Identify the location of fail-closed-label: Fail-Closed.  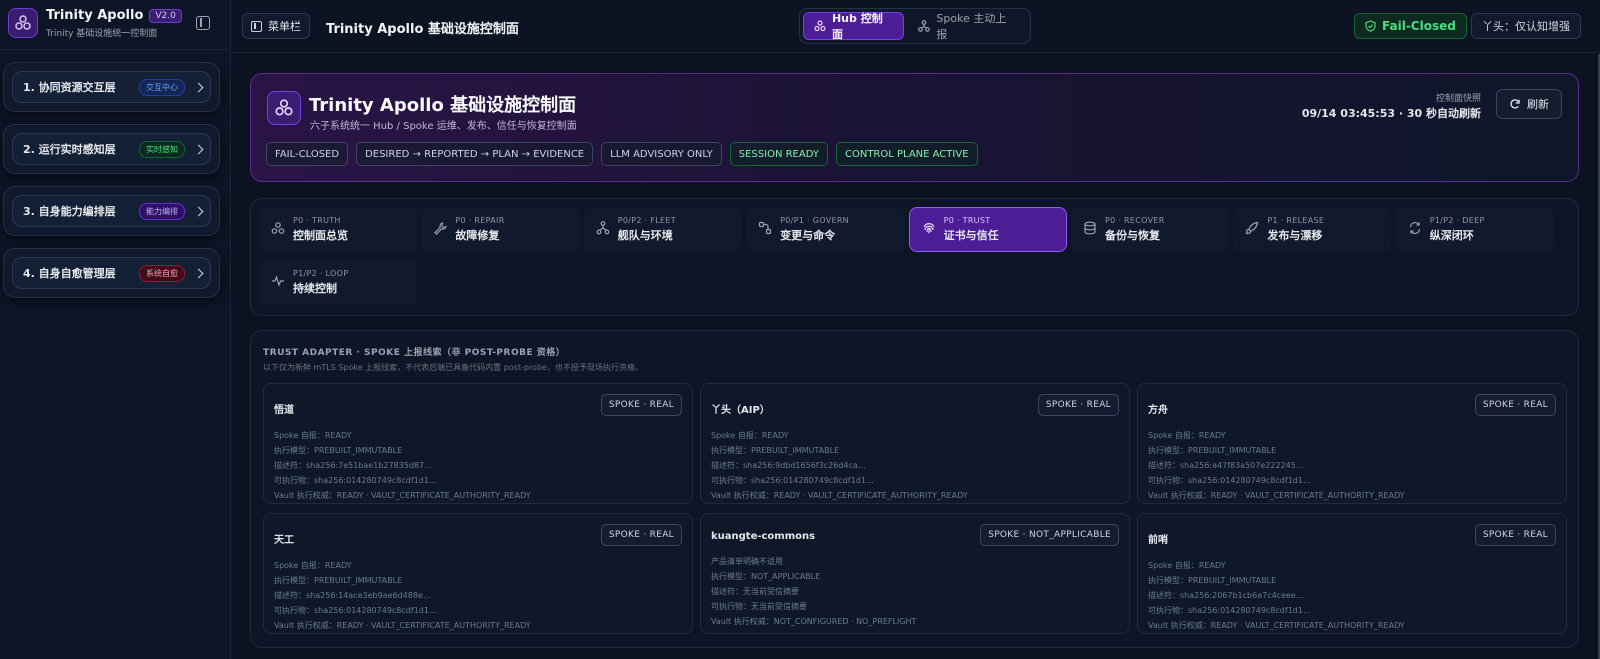
(1419, 26).